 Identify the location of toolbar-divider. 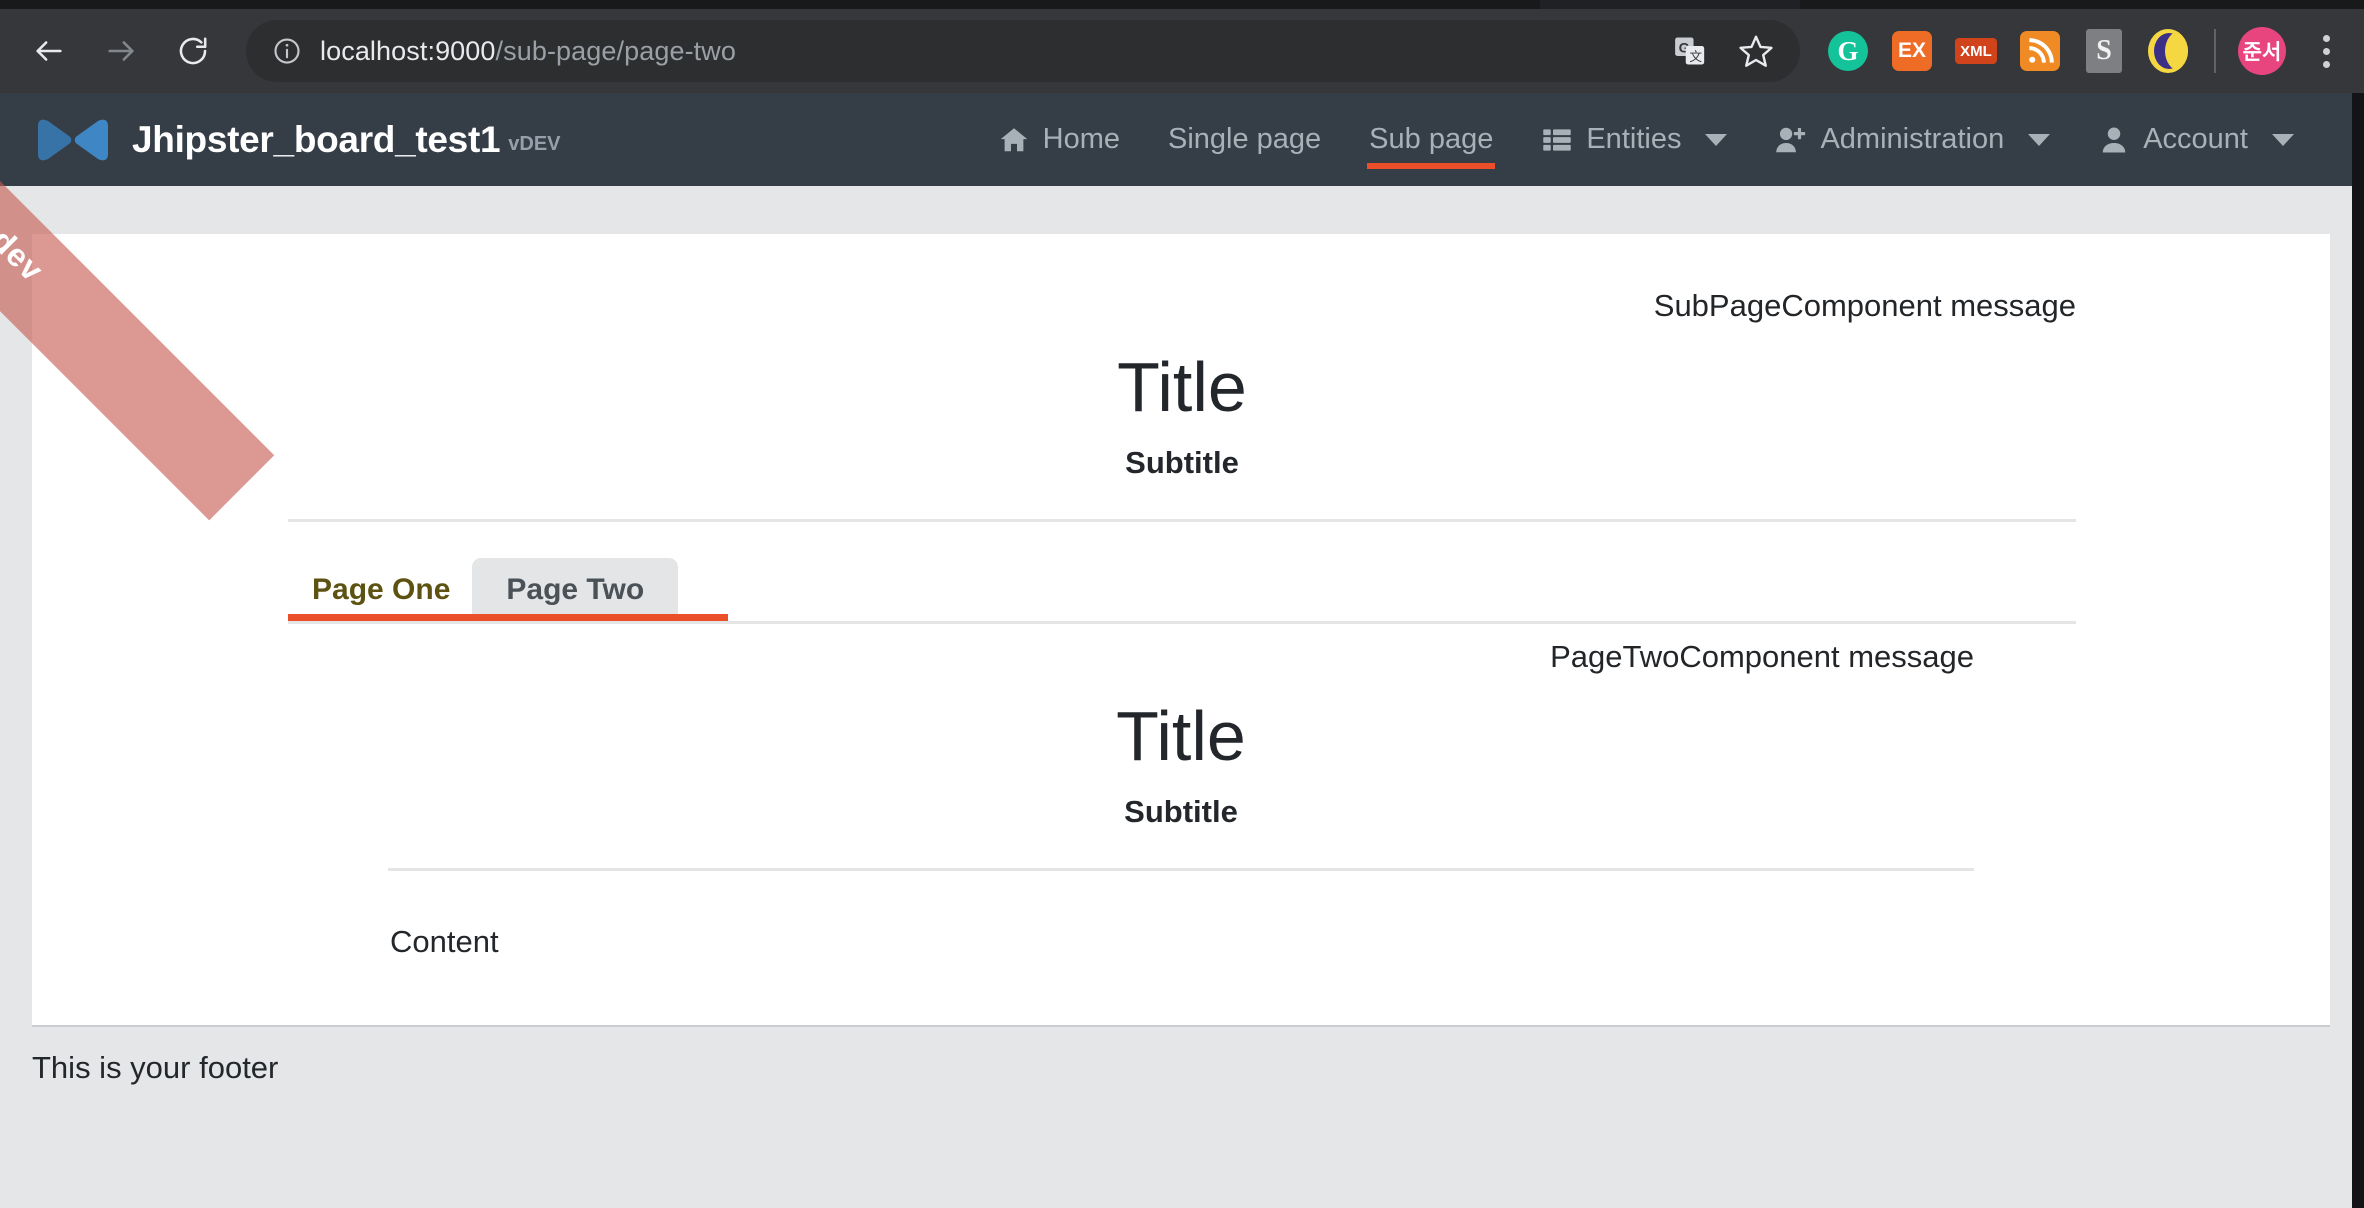
(2215, 51).